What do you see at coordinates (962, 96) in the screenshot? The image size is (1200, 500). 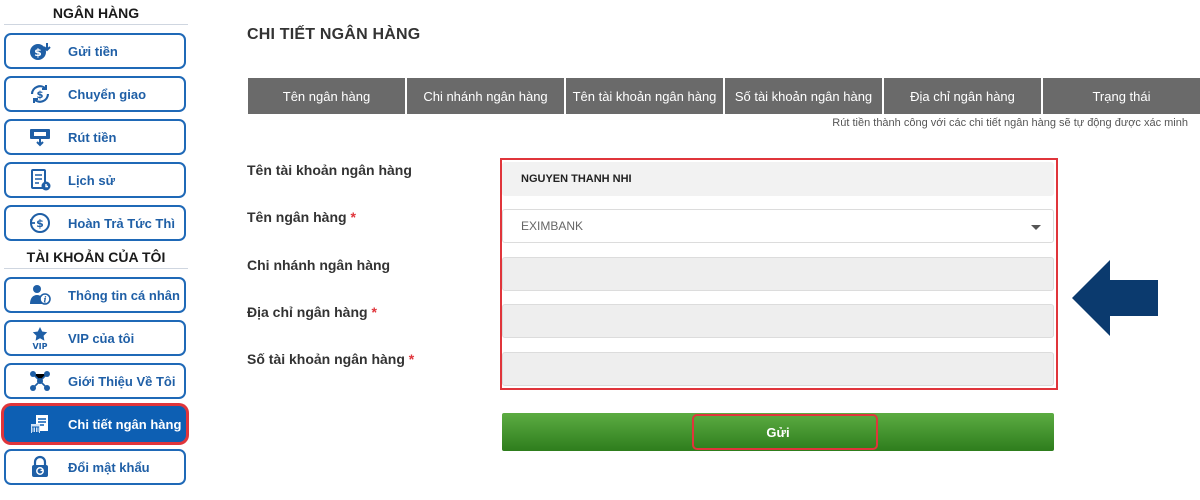 I see `column-header-address: Địa chỉ ngân hàng` at bounding box center [962, 96].